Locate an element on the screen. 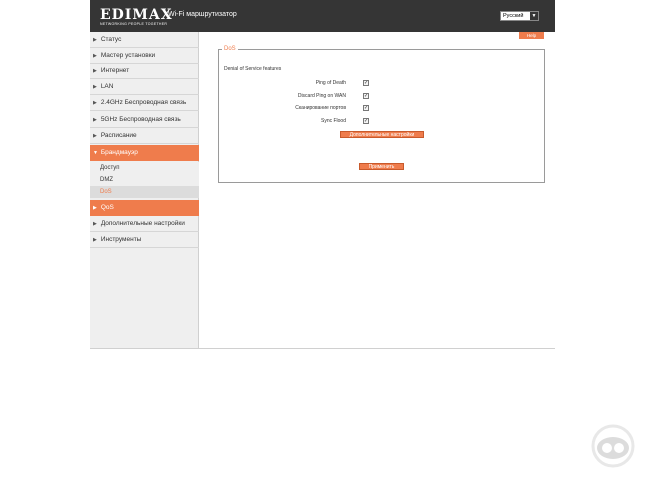 The width and height of the screenshot is (645, 480). sidebar-subitem-access: Доступ is located at coordinates (144, 168).